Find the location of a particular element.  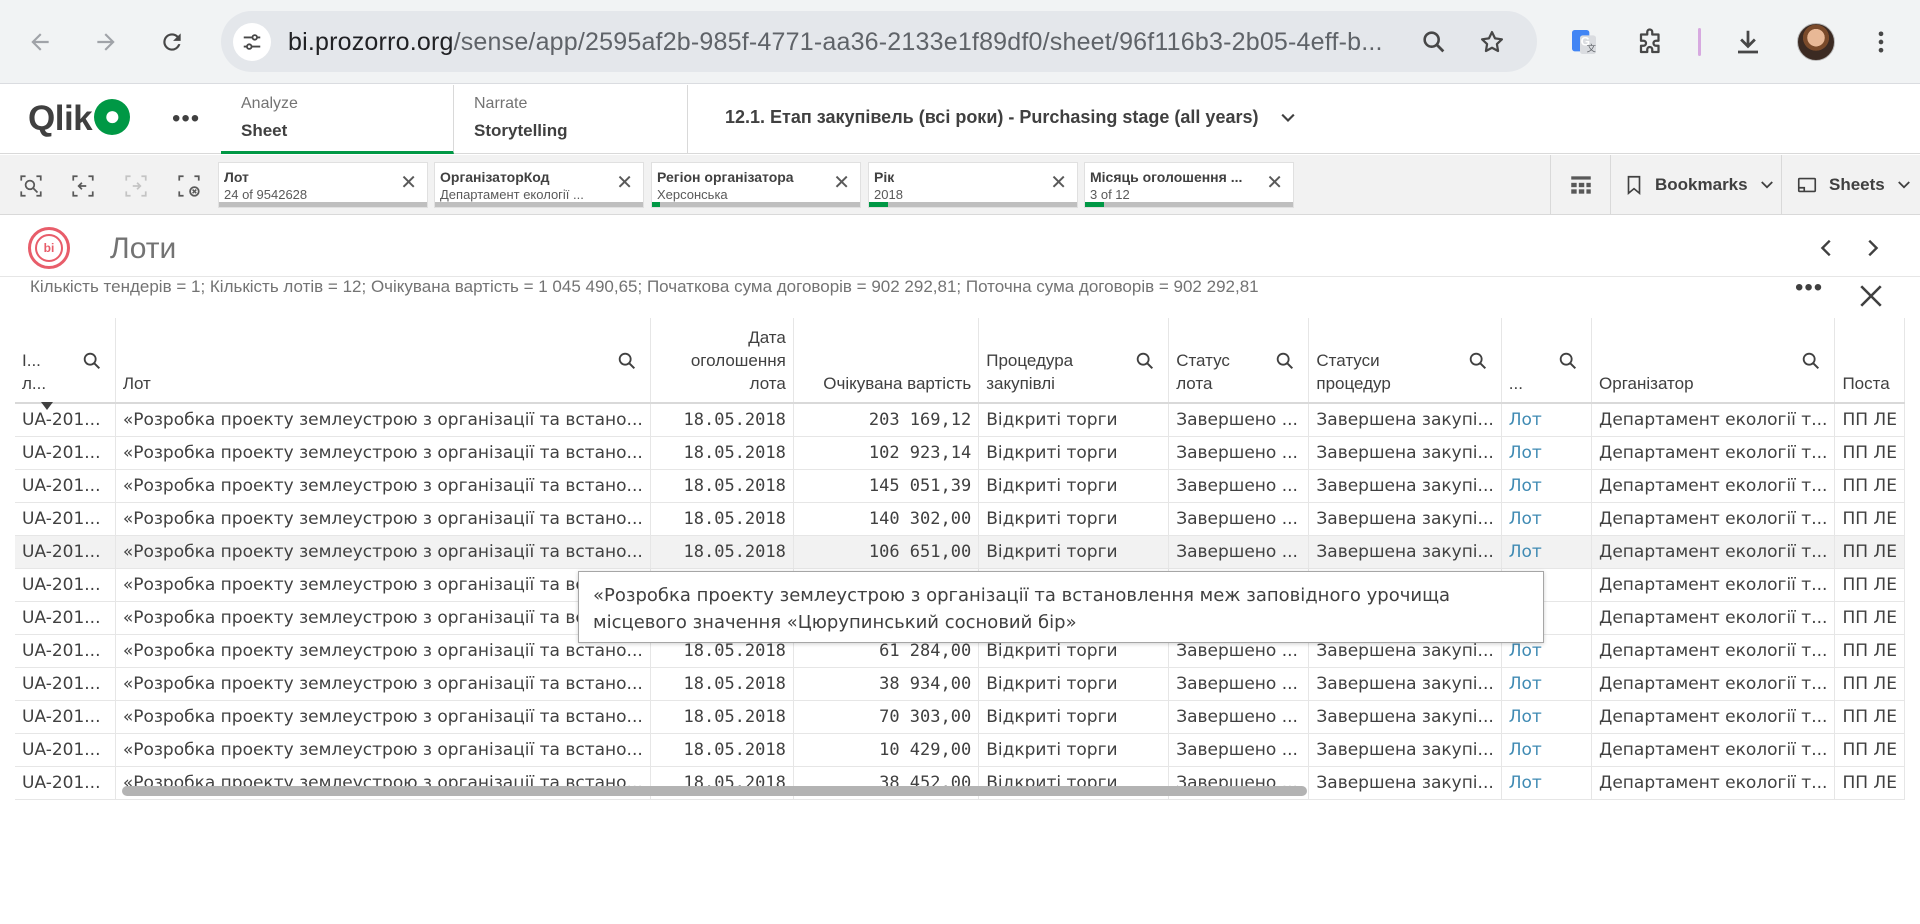

exit-fullscreen-icon is located at coordinates (1871, 296).